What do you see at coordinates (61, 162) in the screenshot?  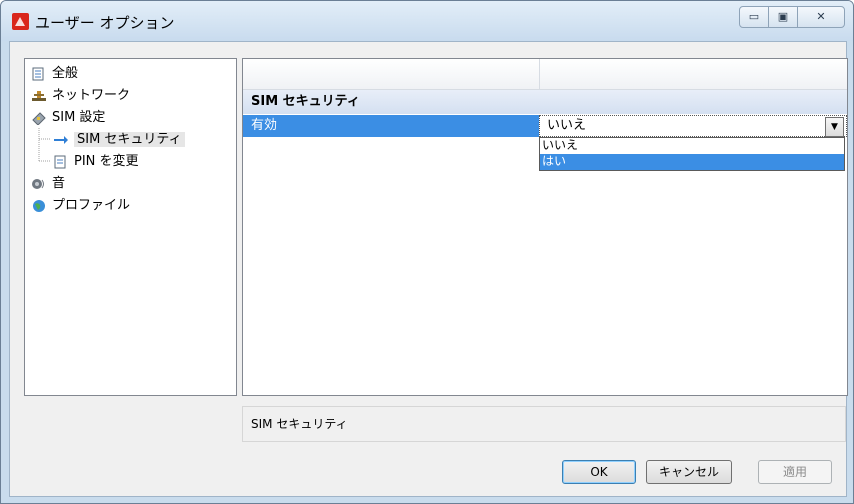 I see `page-icon` at bounding box center [61, 162].